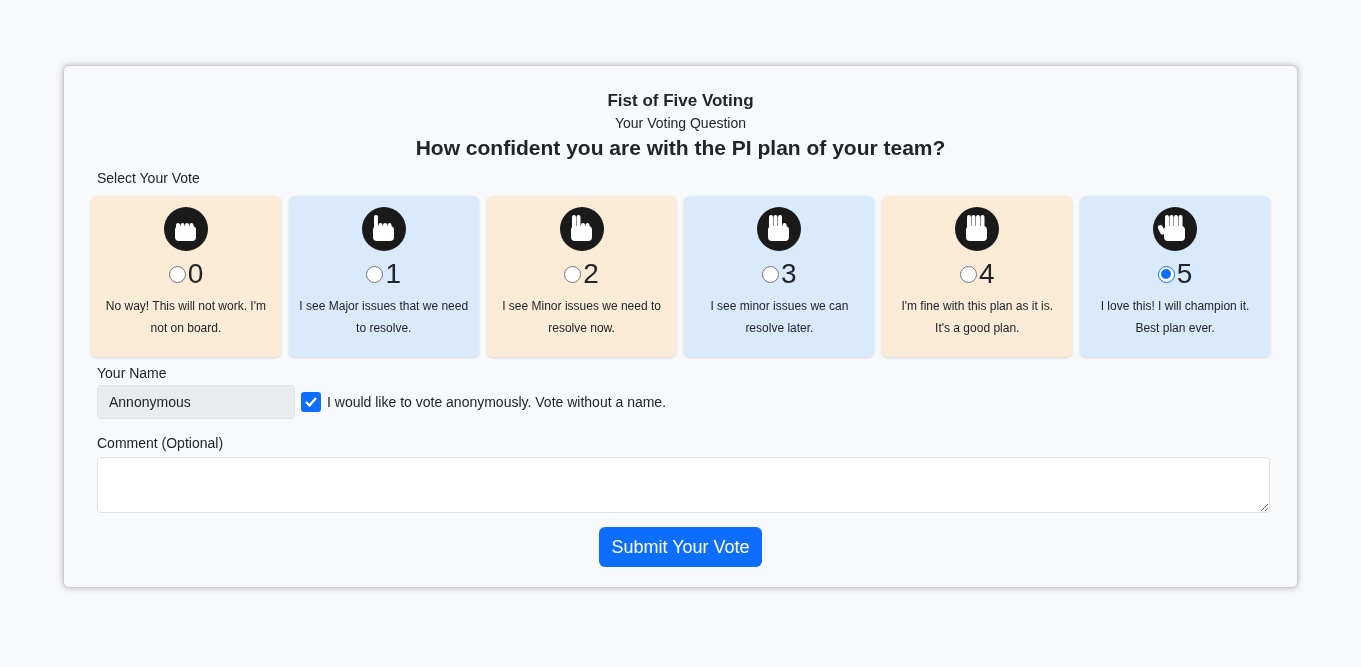 The image size is (1361, 667). What do you see at coordinates (161, 443) in the screenshot?
I see `comment-label: Comment (Optional)` at bounding box center [161, 443].